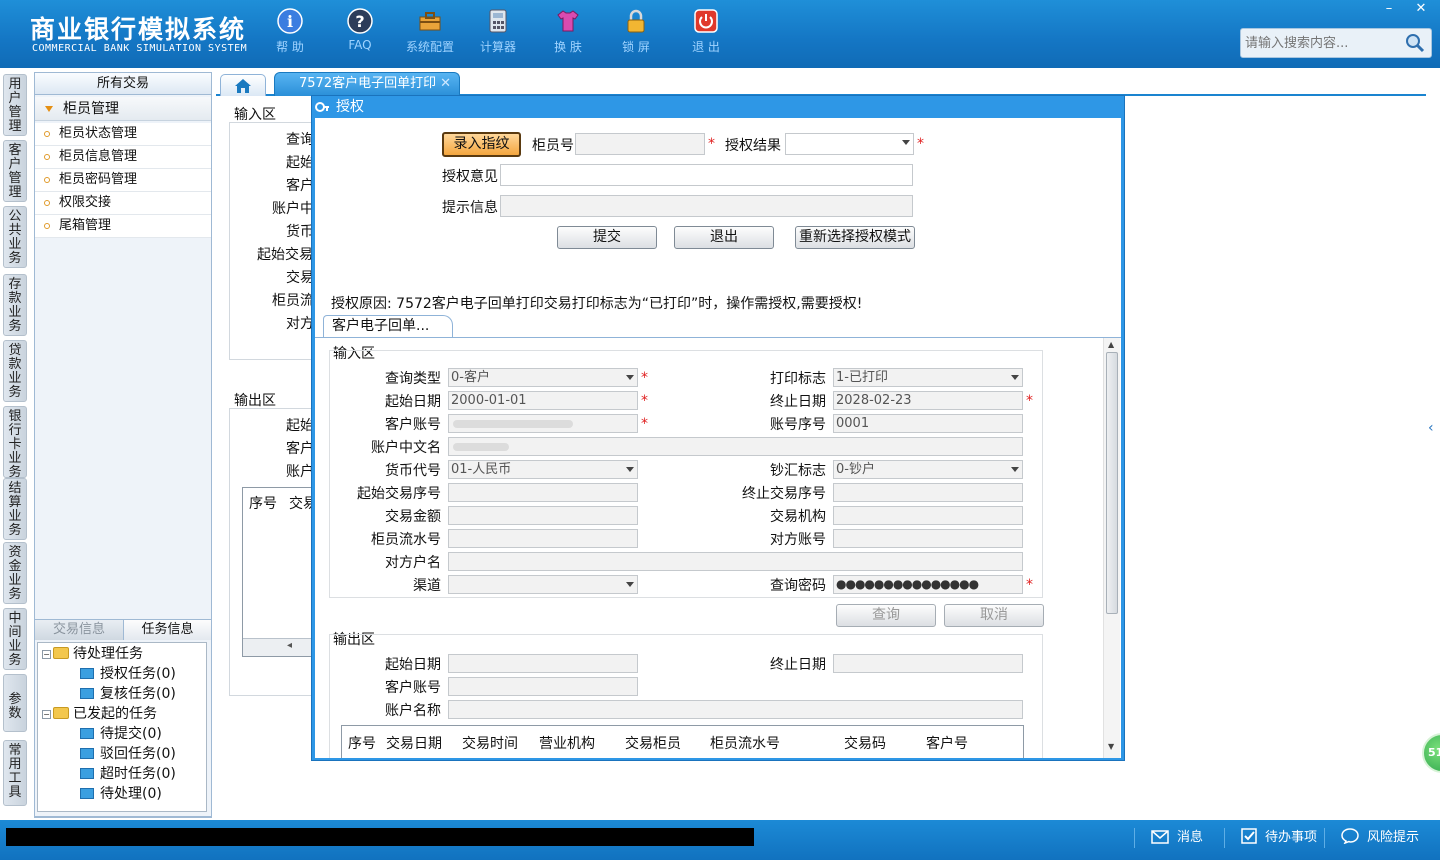 The width and height of the screenshot is (1440, 860). I want to click on messages-button: 消息, so click(1179, 838).